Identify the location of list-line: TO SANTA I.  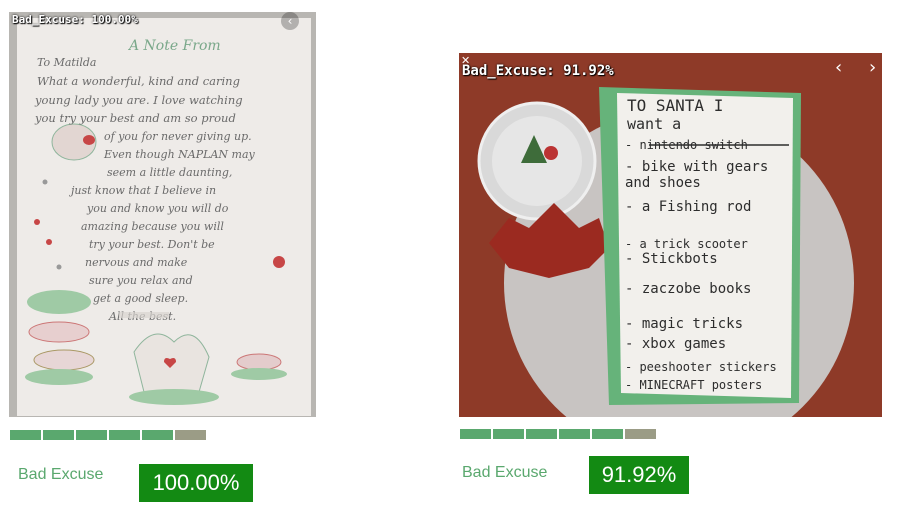
(675, 105).